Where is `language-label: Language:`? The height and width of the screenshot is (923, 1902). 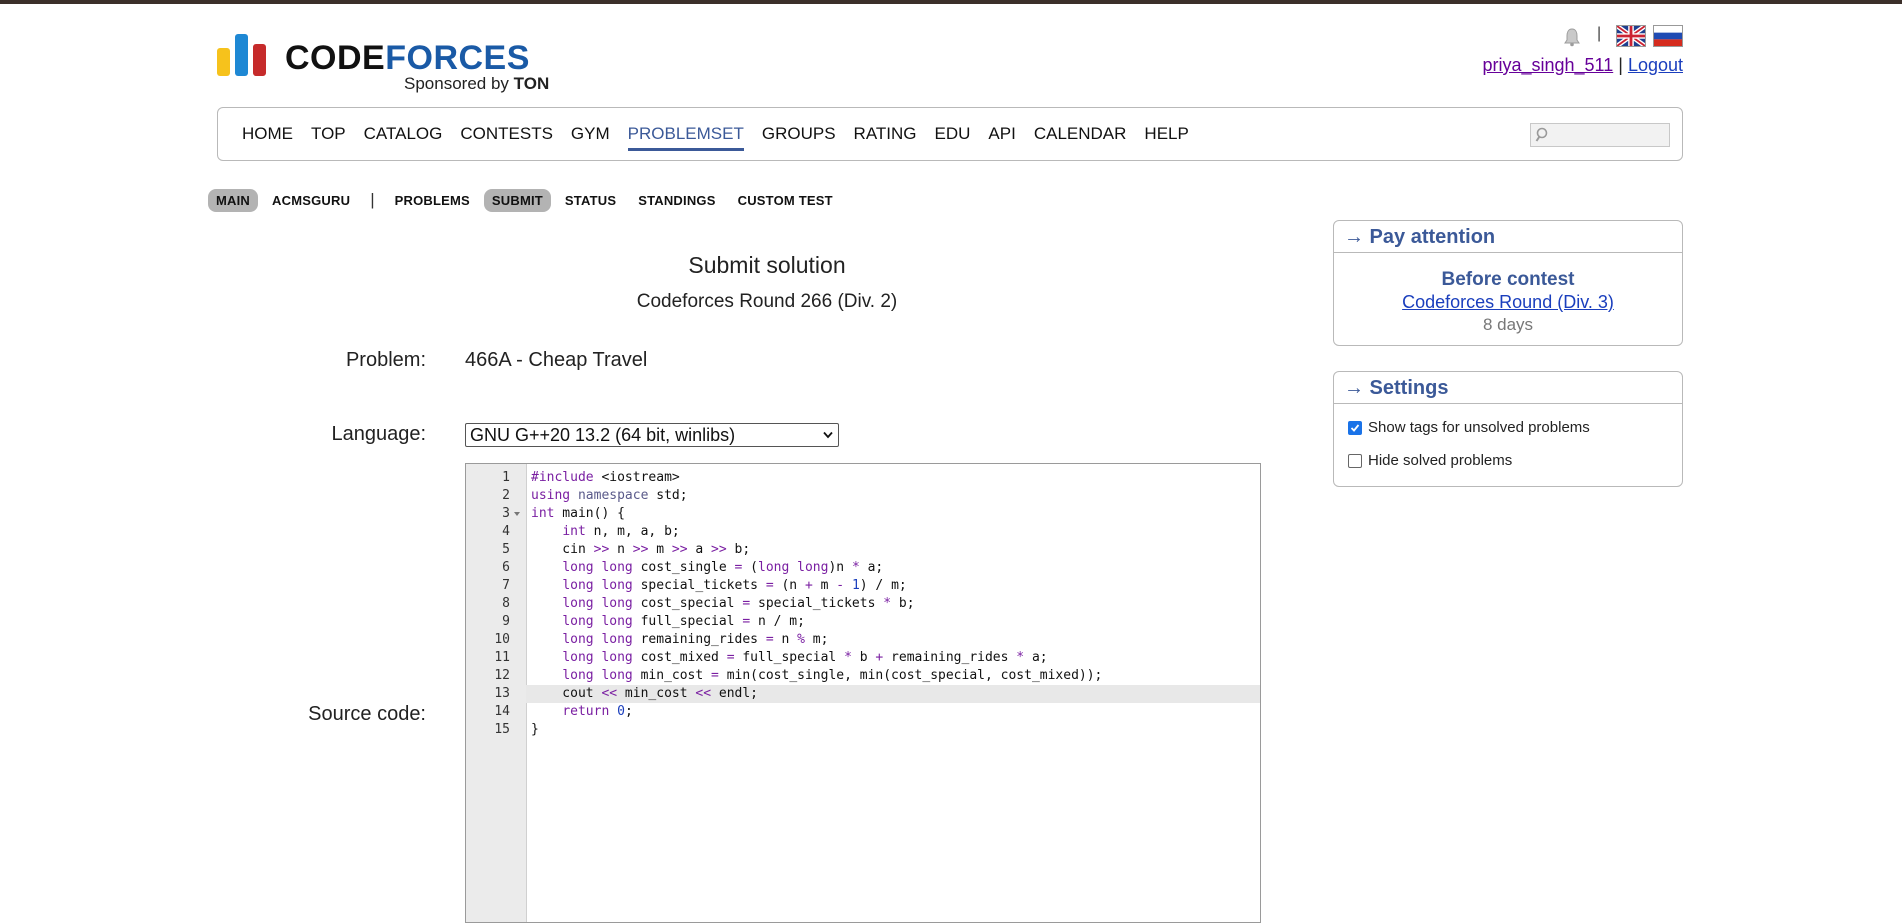
language-label: Language: is located at coordinates (378, 434).